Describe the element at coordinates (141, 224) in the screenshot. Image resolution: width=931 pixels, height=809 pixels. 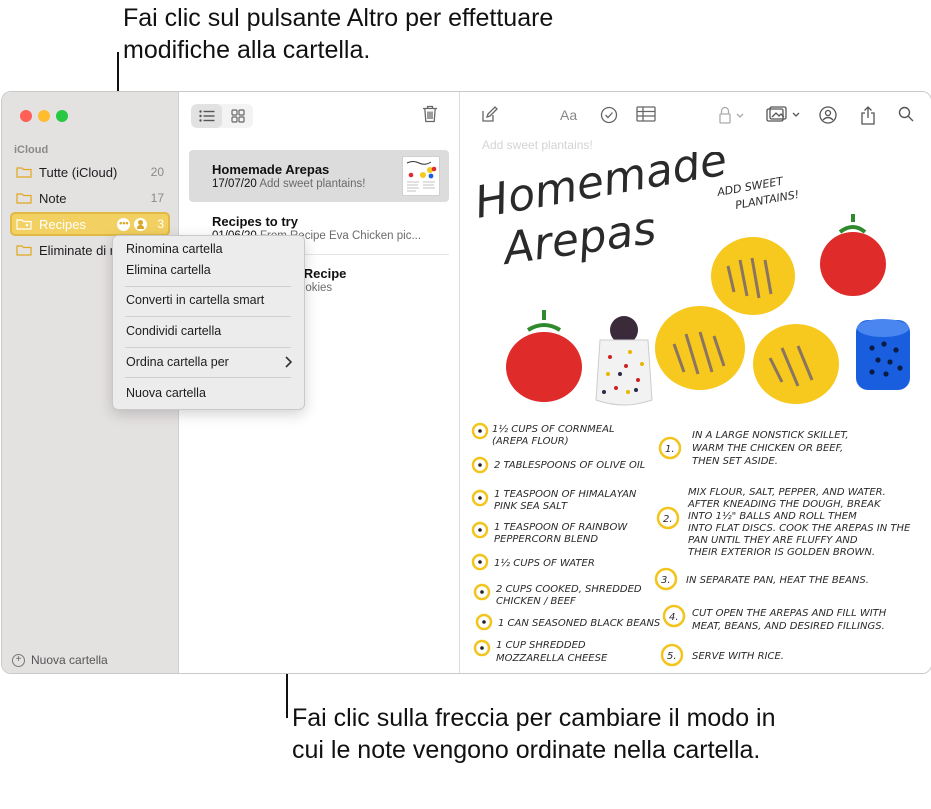
I see `shared-person-icon` at that location.